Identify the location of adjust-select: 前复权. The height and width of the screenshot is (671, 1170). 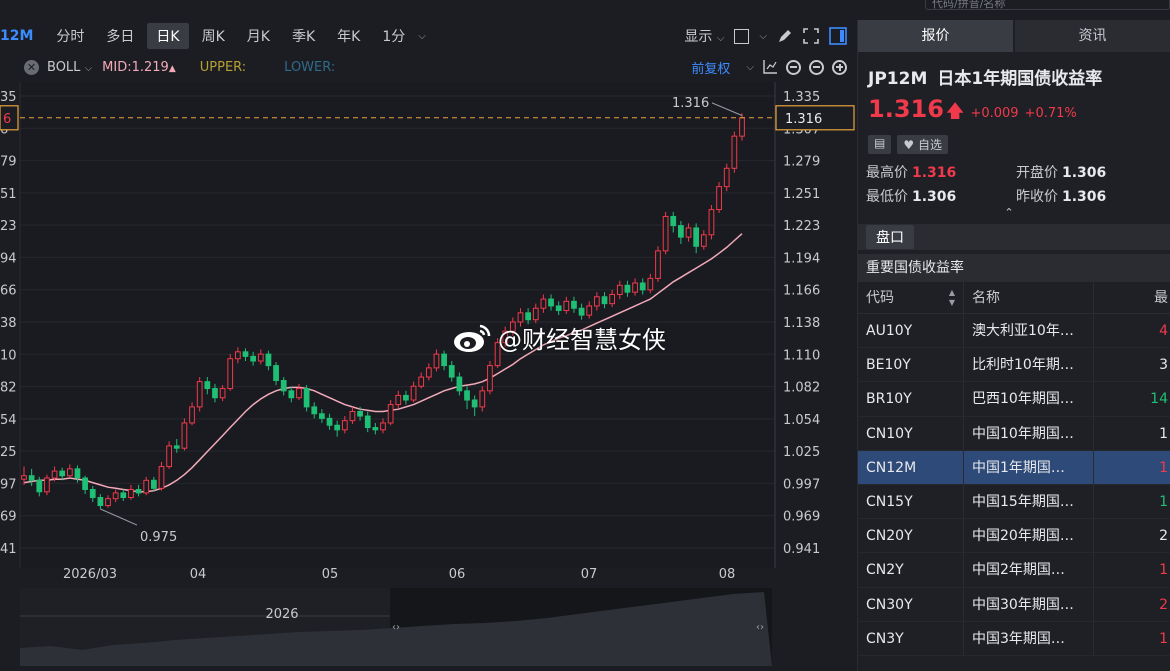
(710, 67).